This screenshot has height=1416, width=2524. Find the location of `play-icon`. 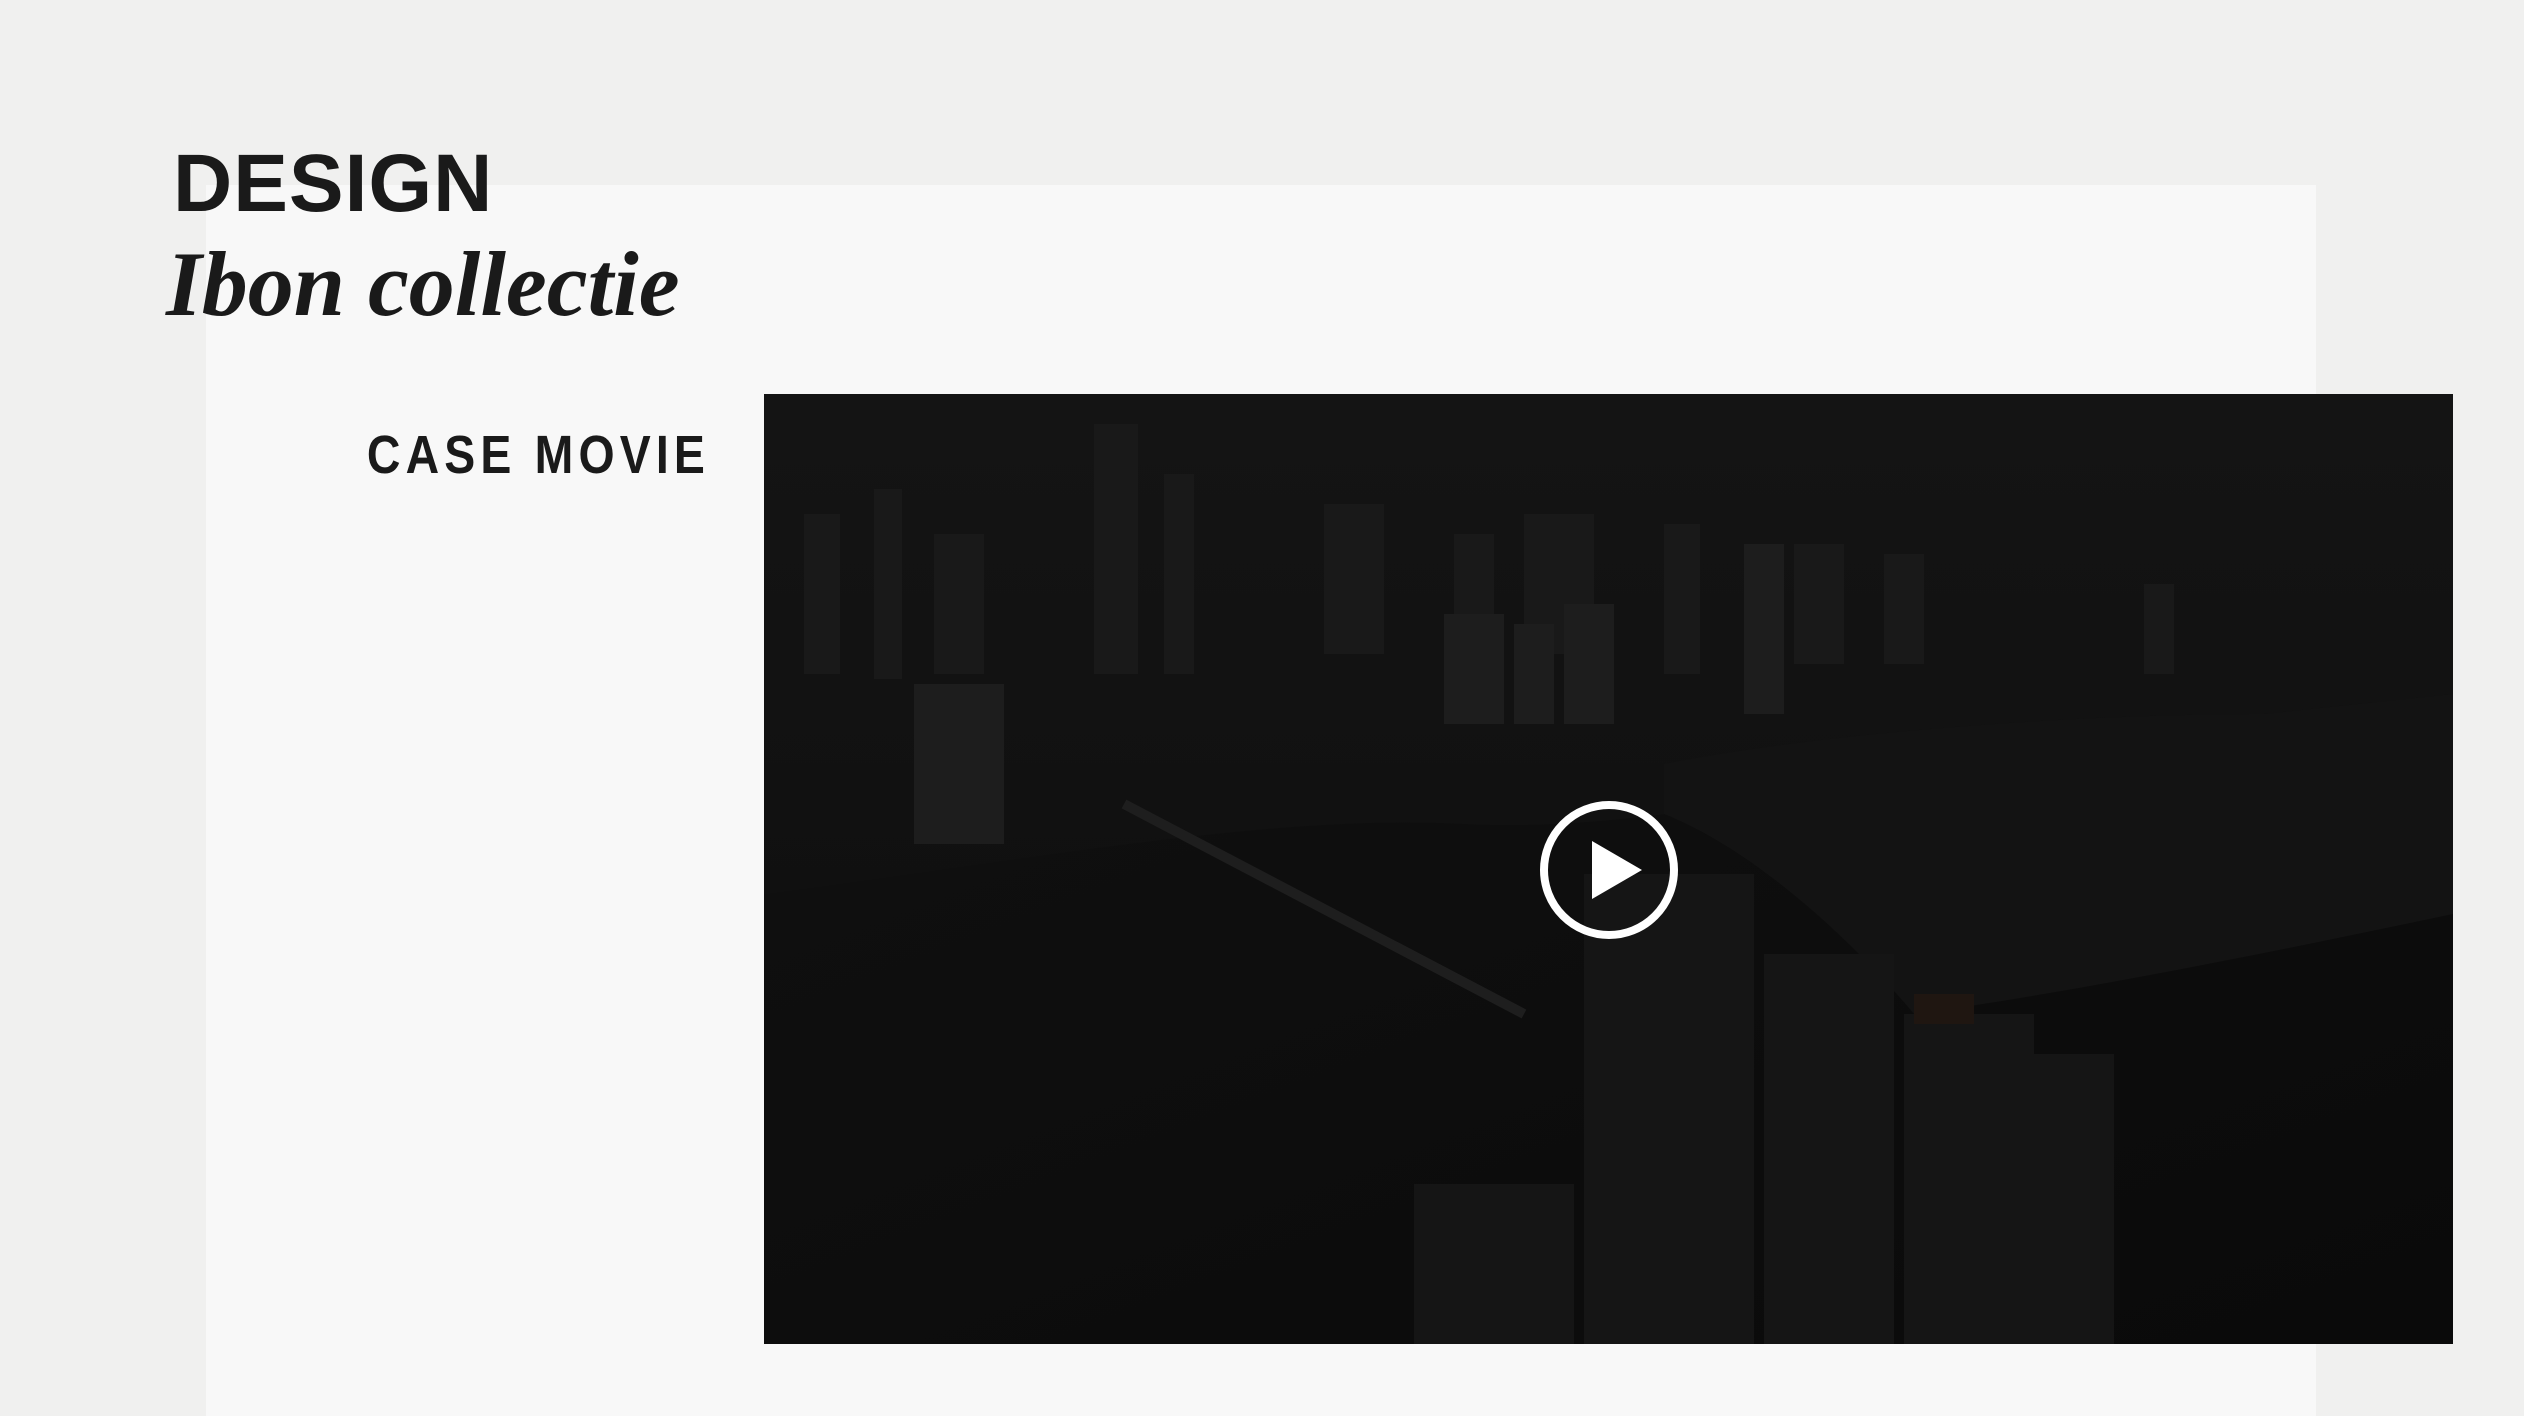

play-icon is located at coordinates (1609, 870).